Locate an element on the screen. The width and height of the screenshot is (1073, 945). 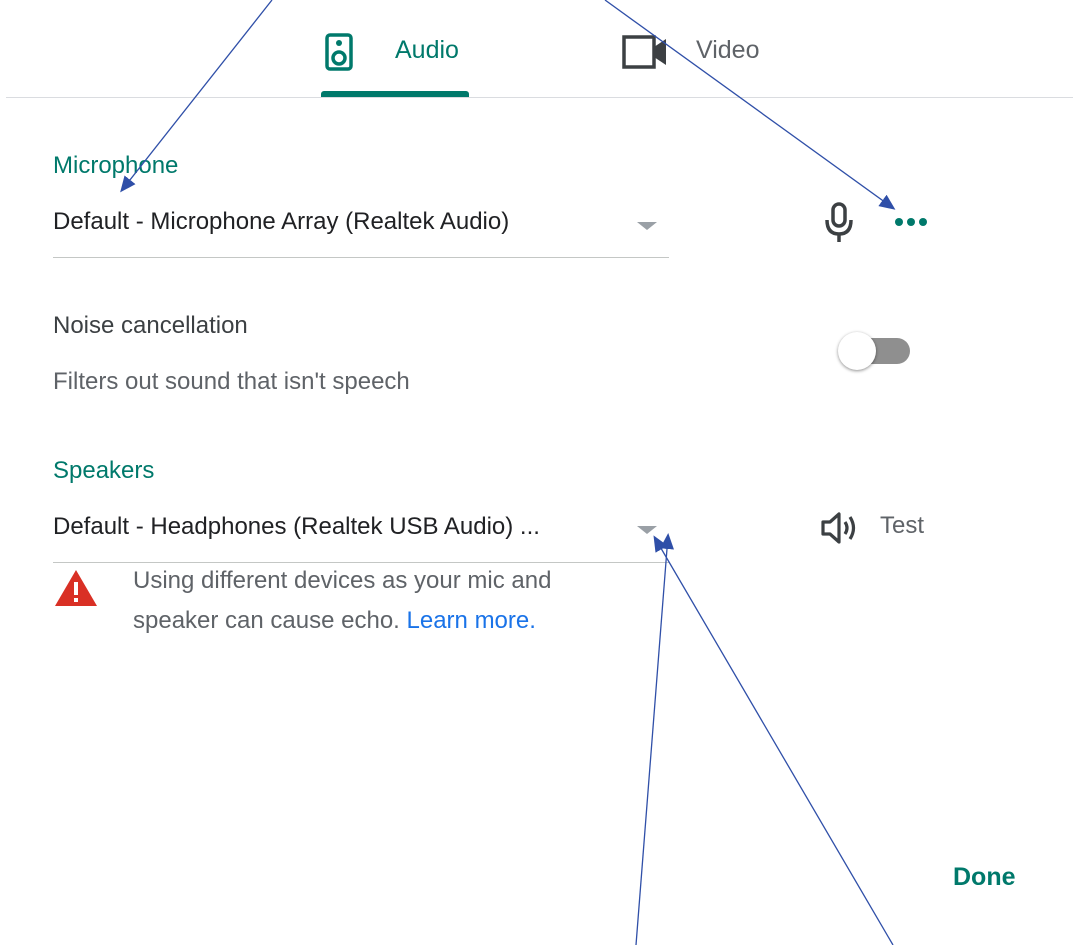
tab-video: Video is located at coordinates (700, 61).